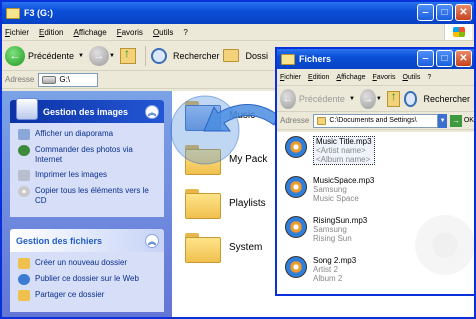 The width and height of the screenshot is (476, 319). I want to click on window-title: F3 (G:), so click(38, 13).